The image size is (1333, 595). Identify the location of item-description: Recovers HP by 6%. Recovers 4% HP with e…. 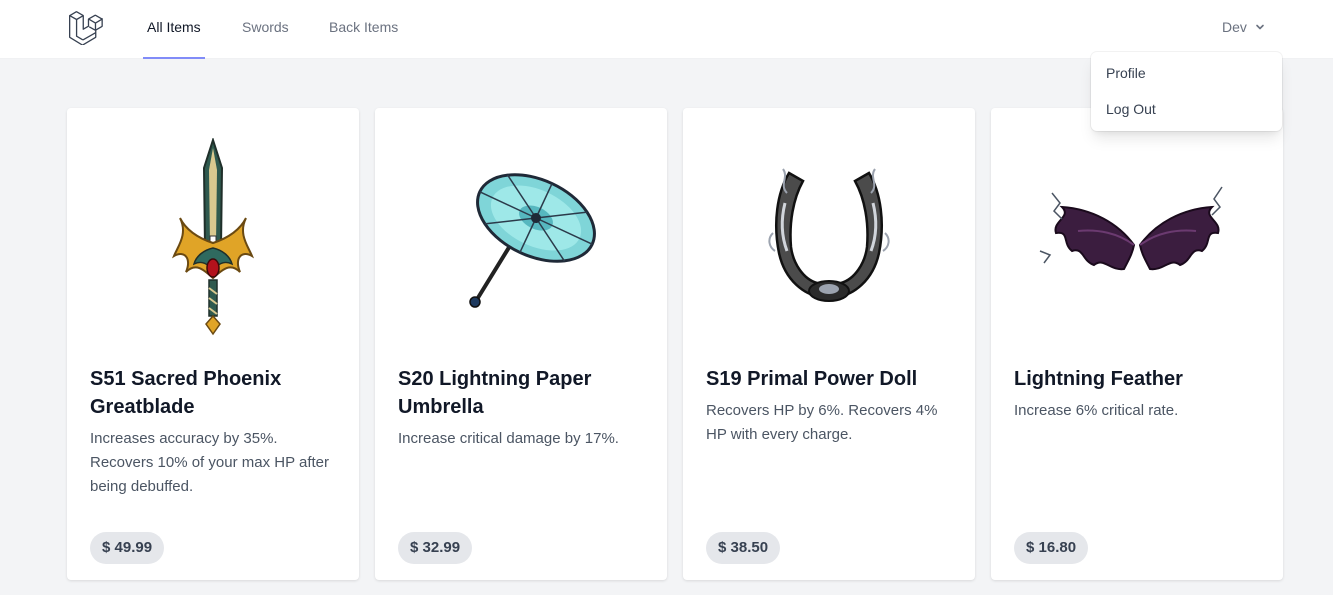
(822, 422).